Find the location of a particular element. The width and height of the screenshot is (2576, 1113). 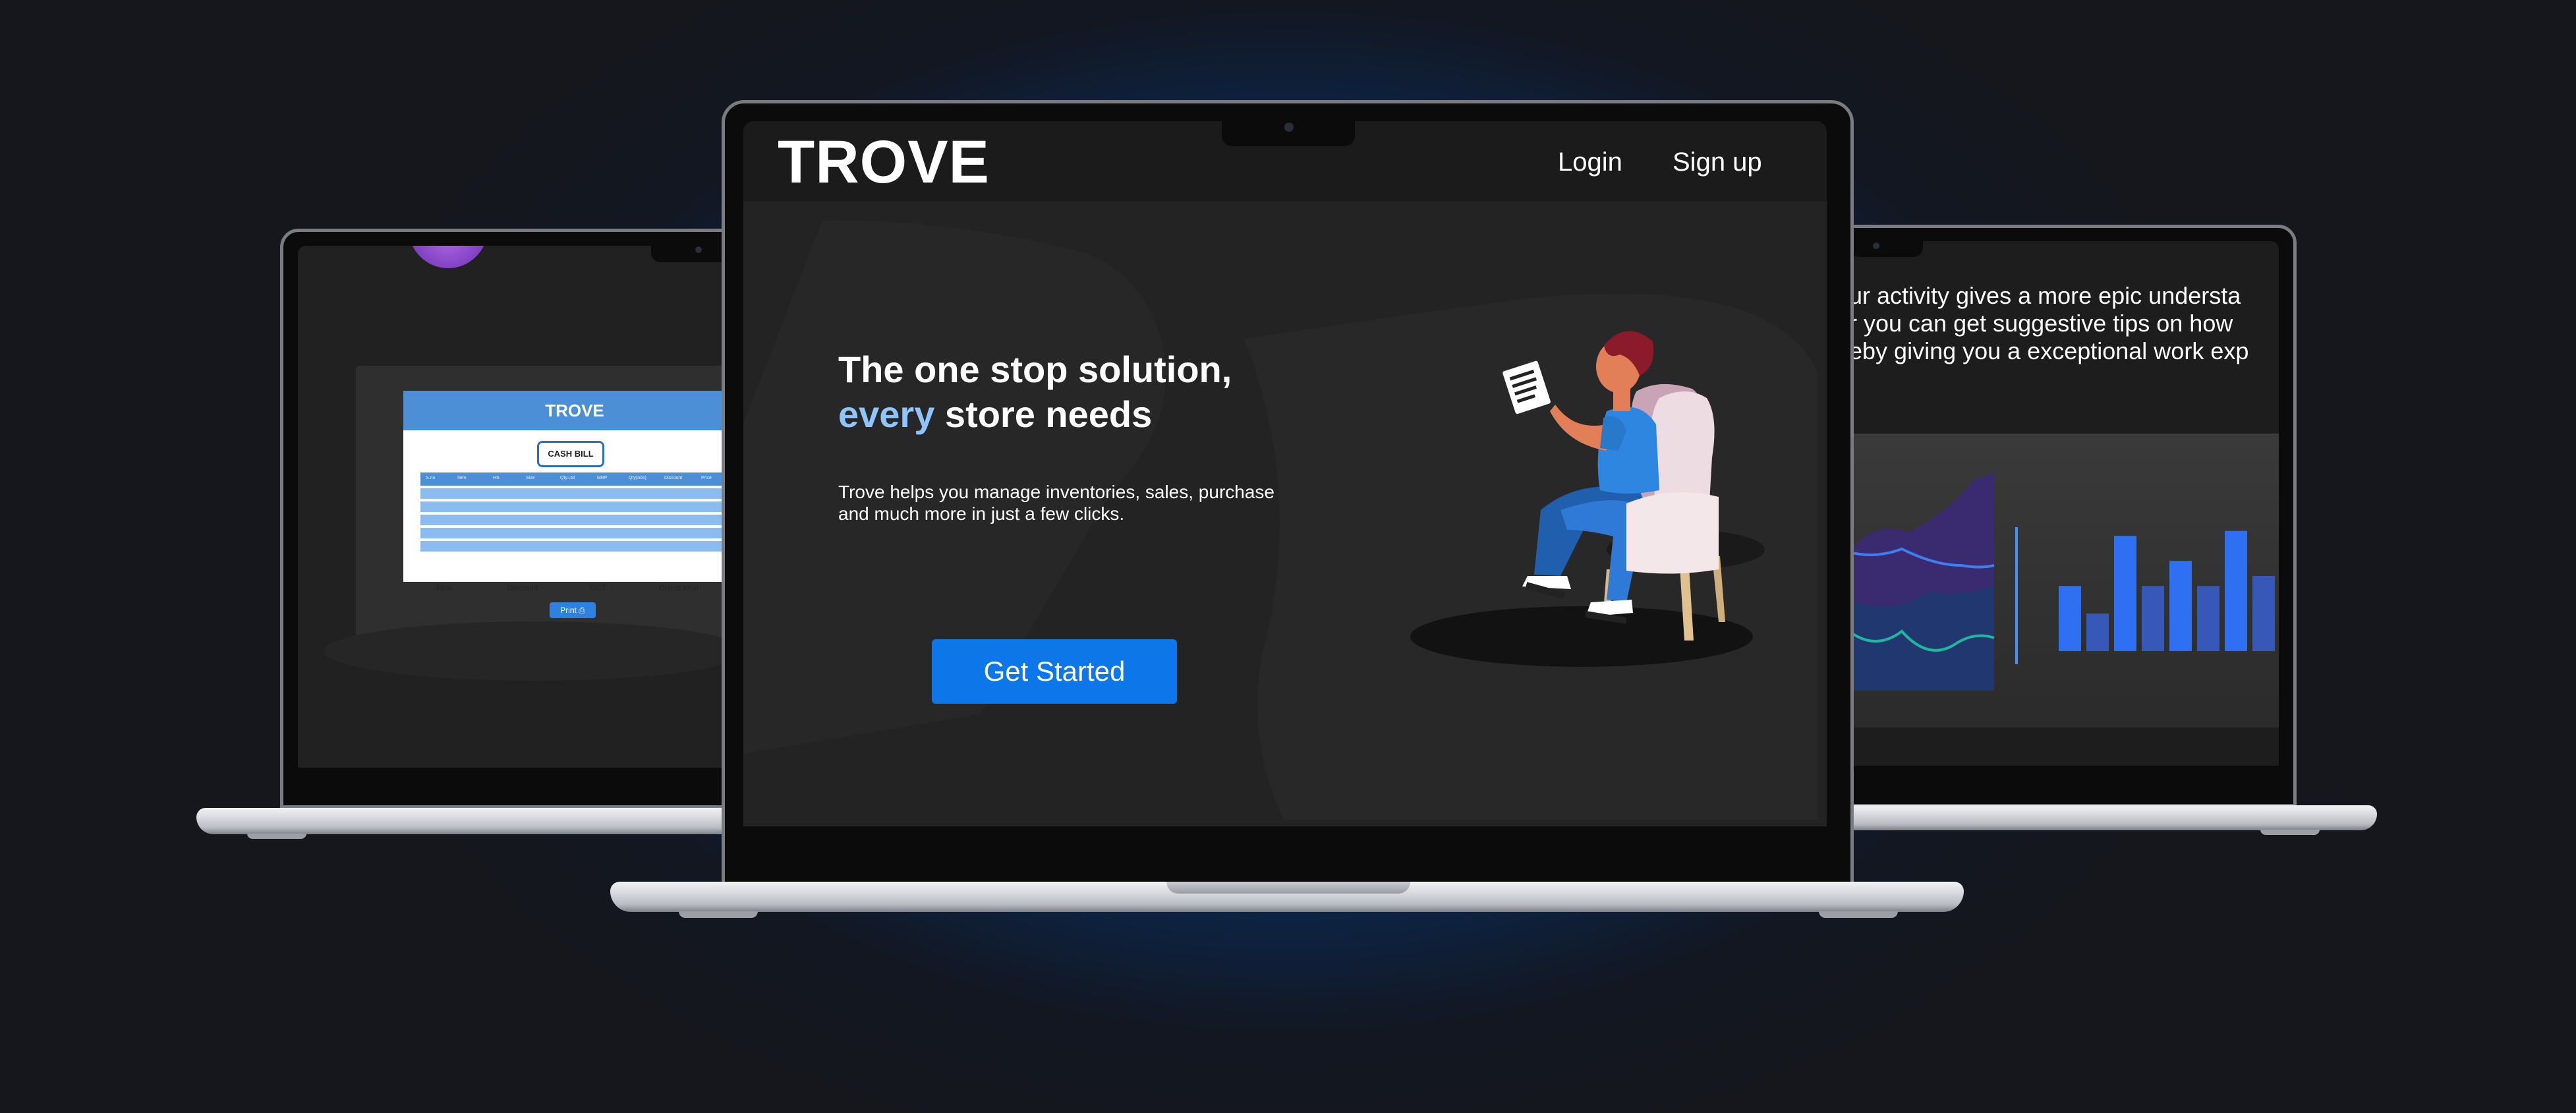

get-started-button: Get Started is located at coordinates (1055, 671).